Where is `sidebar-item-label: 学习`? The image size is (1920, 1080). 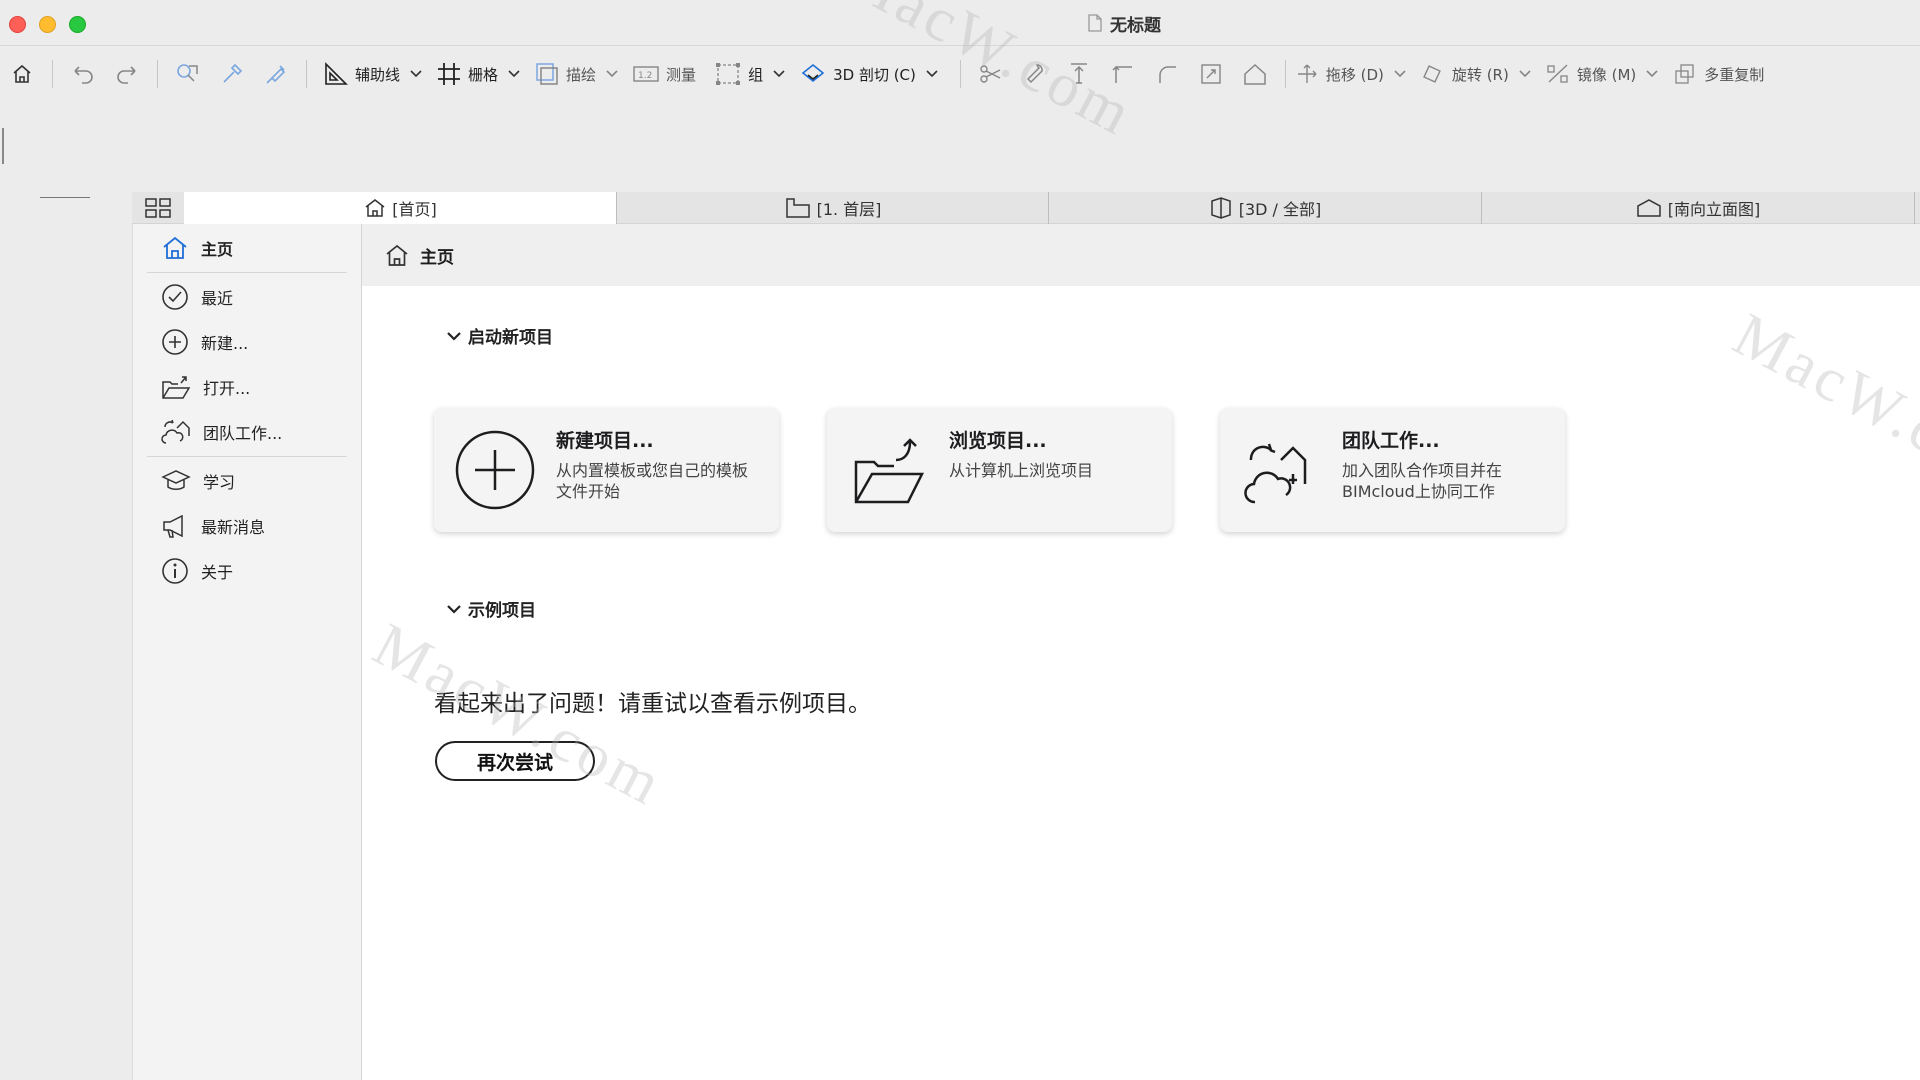 sidebar-item-label: 学习 is located at coordinates (219, 482).